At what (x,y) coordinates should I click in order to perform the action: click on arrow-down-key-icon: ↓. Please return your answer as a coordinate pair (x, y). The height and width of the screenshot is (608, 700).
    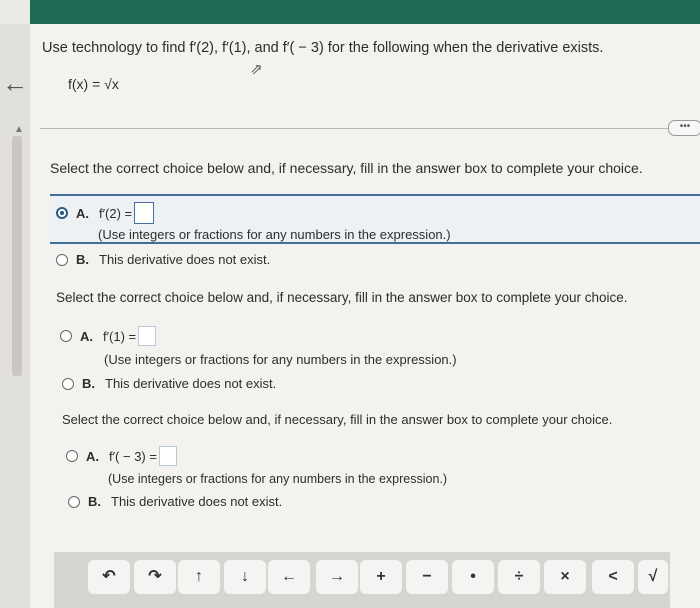
    Looking at the image, I should click on (245, 577).